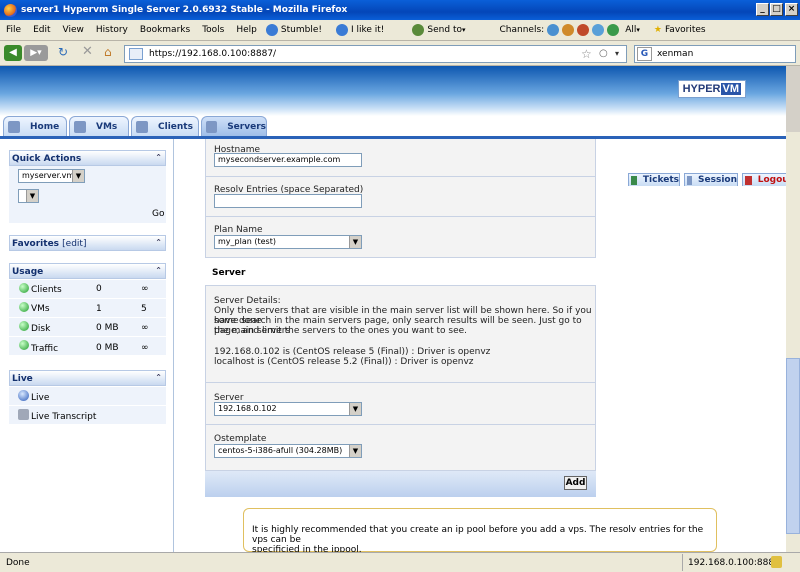 This screenshot has width=800, height=572. Describe the element at coordinates (74, 244) in the screenshot. I see `favorites-edit-link: [edit]` at that location.